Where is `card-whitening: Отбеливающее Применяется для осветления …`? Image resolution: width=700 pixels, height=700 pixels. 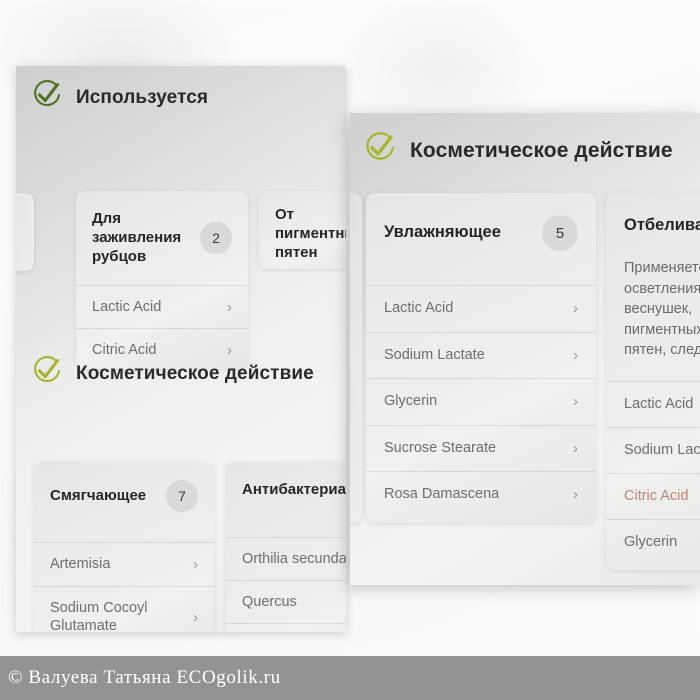 card-whitening: Отбеливающее Применяется для осветления … is located at coordinates (653, 381).